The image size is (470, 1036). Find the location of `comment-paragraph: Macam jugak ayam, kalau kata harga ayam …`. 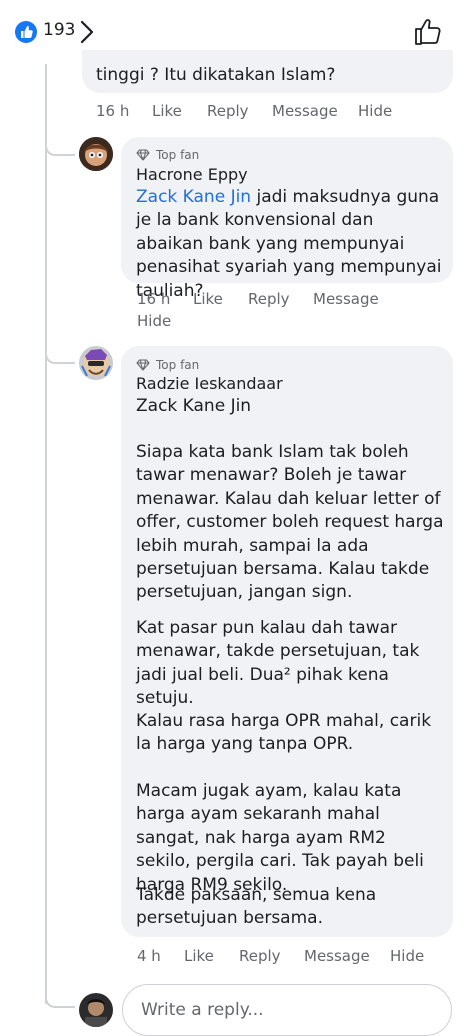

comment-paragraph: Macam jugak ayam, kalau kata harga ayam … is located at coordinates (280, 838).